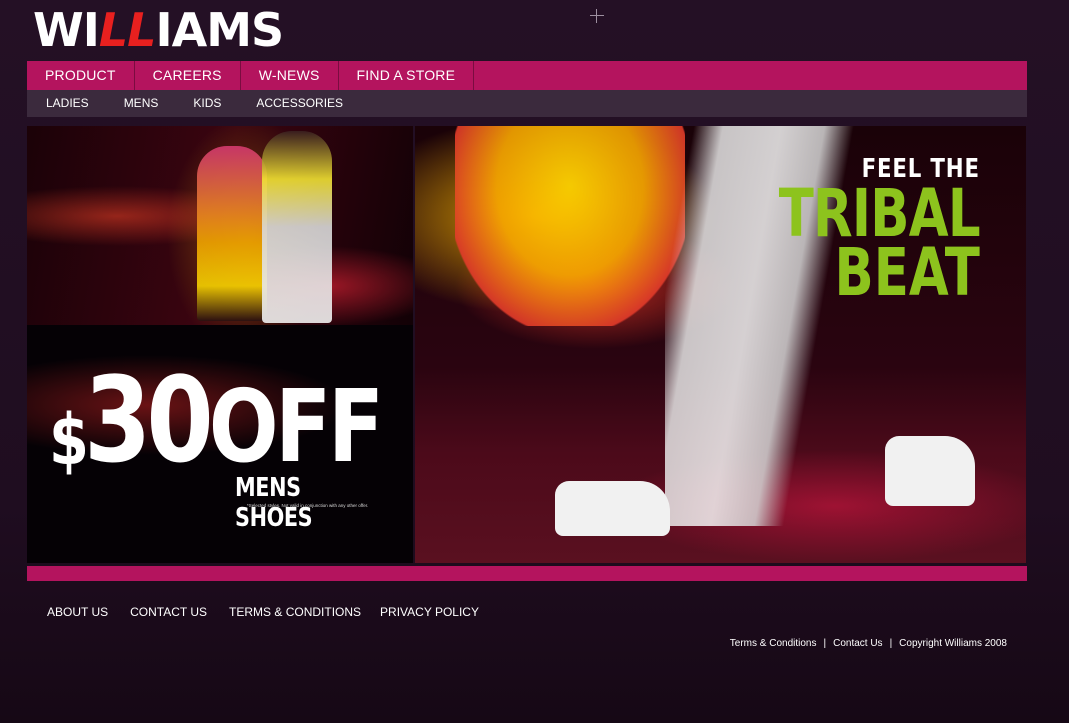 The image size is (1069, 723). What do you see at coordinates (930, 471) in the screenshot?
I see `sneaker-right-image` at bounding box center [930, 471].